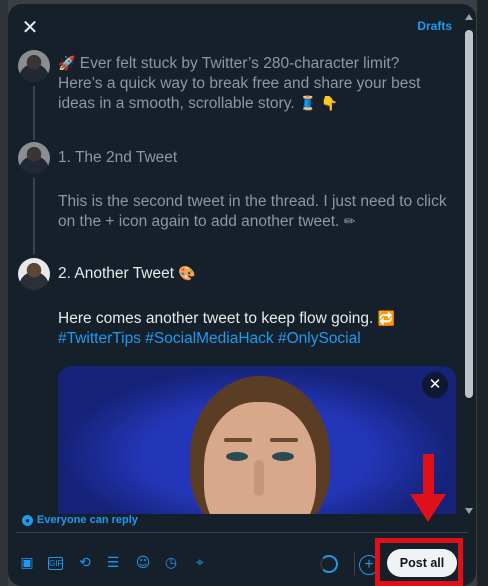 Image resolution: width=488 pixels, height=586 pixels. Describe the element at coordinates (187, 274) in the screenshot. I see `palette-icon: 🎨` at that location.